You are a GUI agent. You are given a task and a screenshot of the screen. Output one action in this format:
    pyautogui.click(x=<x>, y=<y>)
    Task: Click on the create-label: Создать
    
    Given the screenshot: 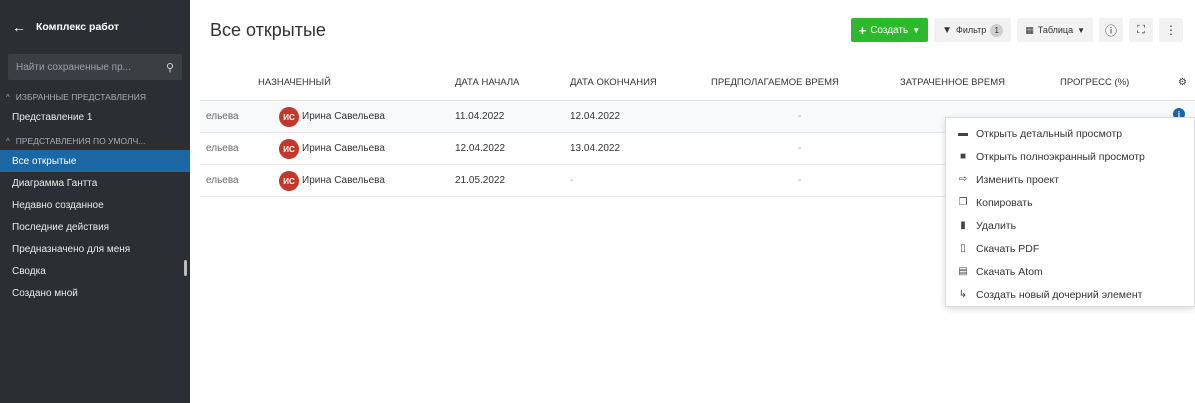 What is the action you would take?
    pyautogui.click(x=889, y=30)
    